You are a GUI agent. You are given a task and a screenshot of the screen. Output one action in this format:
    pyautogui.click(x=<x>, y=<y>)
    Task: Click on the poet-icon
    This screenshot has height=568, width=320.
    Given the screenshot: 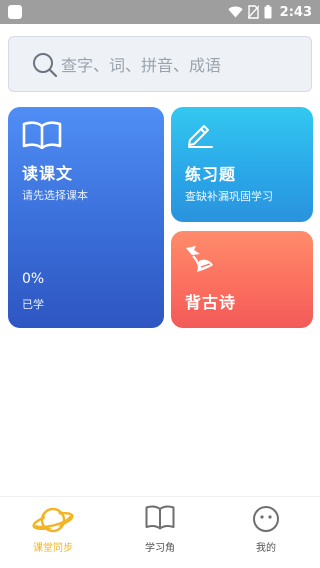 What is the action you would take?
    pyautogui.click(x=199, y=259)
    